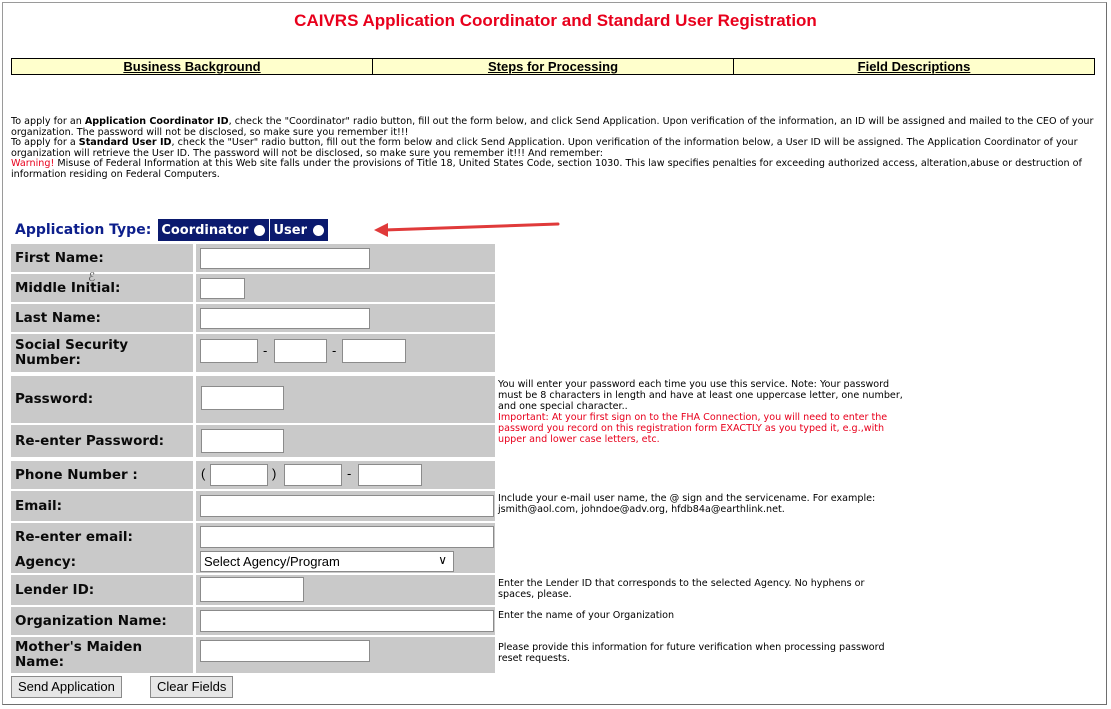 This screenshot has width=1111, height=709. Describe the element at coordinates (242, 441) in the screenshot. I see `reenter-password-input` at that location.